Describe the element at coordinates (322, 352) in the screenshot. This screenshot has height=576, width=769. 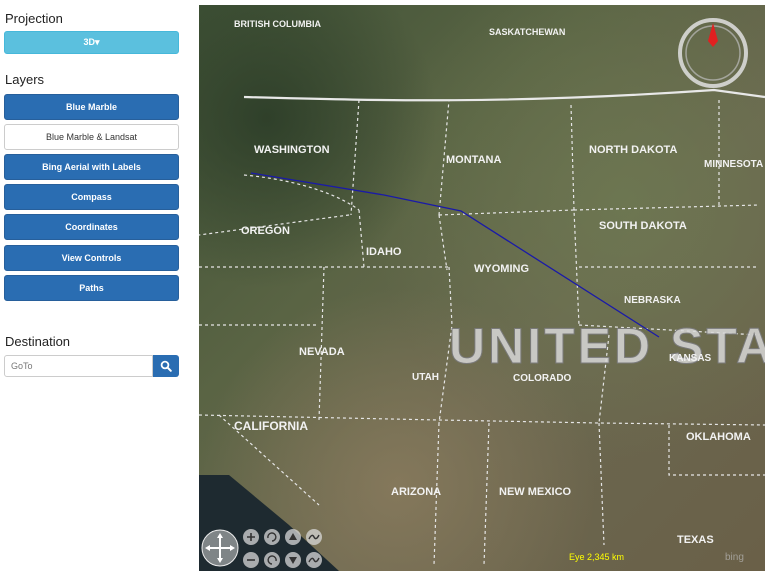
I see `label-nevada: NEVADA` at that location.